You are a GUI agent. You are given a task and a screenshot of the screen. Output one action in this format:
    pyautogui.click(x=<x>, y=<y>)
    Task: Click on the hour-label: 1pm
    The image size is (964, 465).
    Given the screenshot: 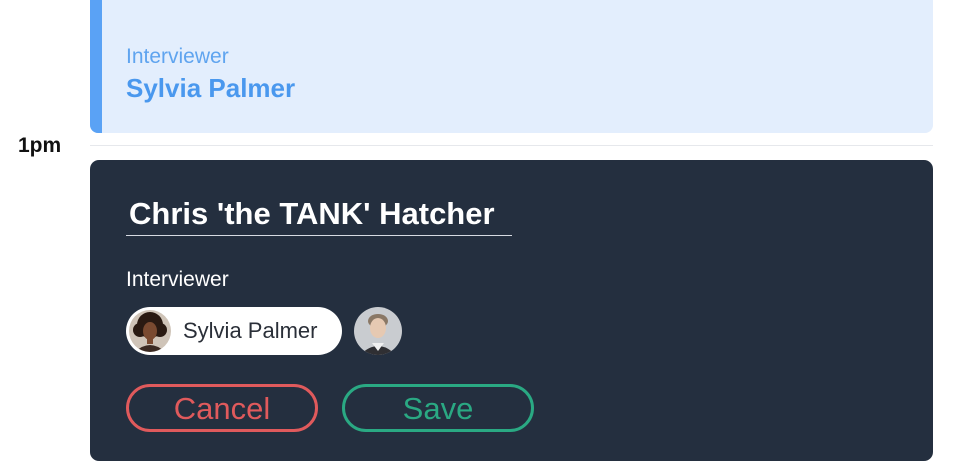 What is the action you would take?
    pyautogui.click(x=40, y=145)
    